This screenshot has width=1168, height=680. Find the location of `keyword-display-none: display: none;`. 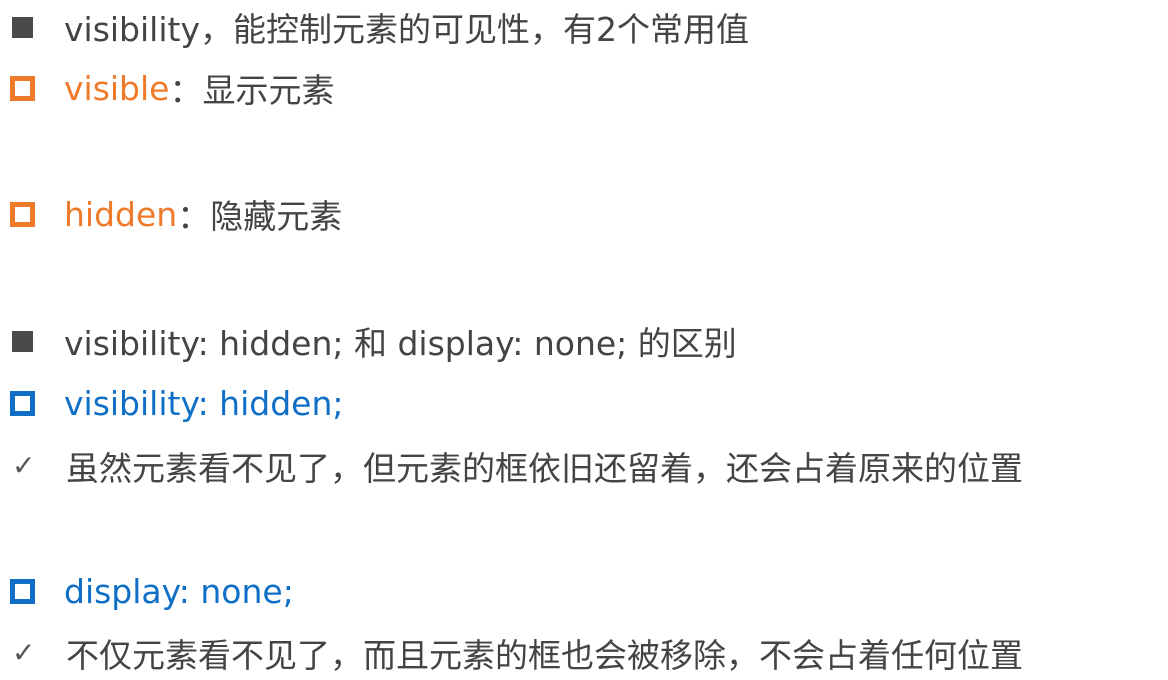

keyword-display-none: display: none; is located at coordinates (179, 591).